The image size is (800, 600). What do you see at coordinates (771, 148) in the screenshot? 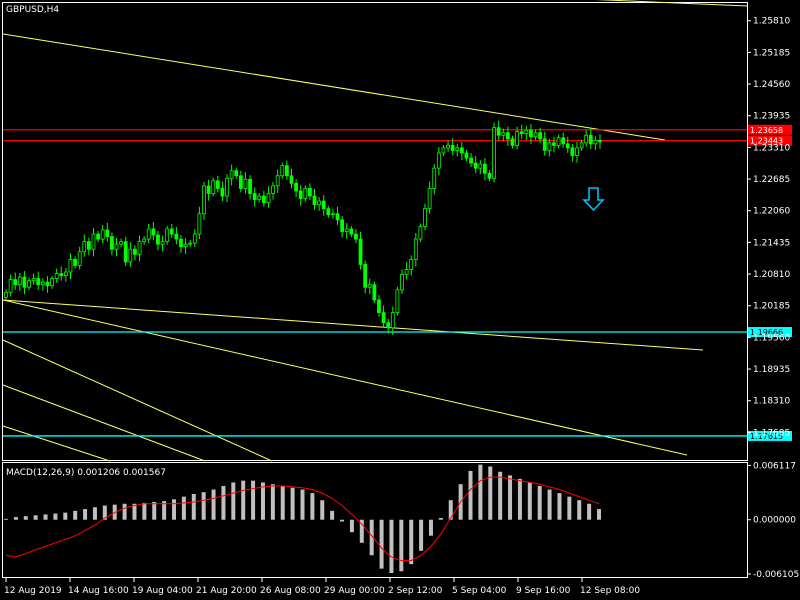
I see `price-tick-label: 1.23310` at bounding box center [771, 148].